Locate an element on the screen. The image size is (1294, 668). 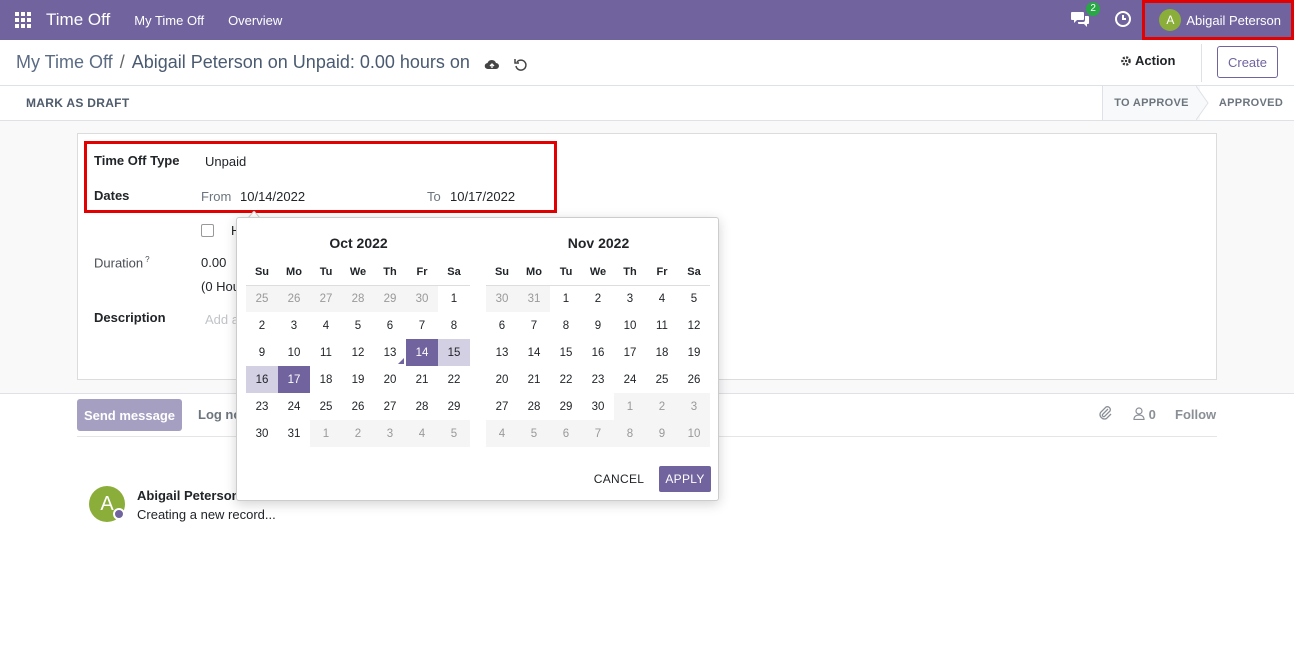
calendar-day: 14 is located at coordinates (534, 352).